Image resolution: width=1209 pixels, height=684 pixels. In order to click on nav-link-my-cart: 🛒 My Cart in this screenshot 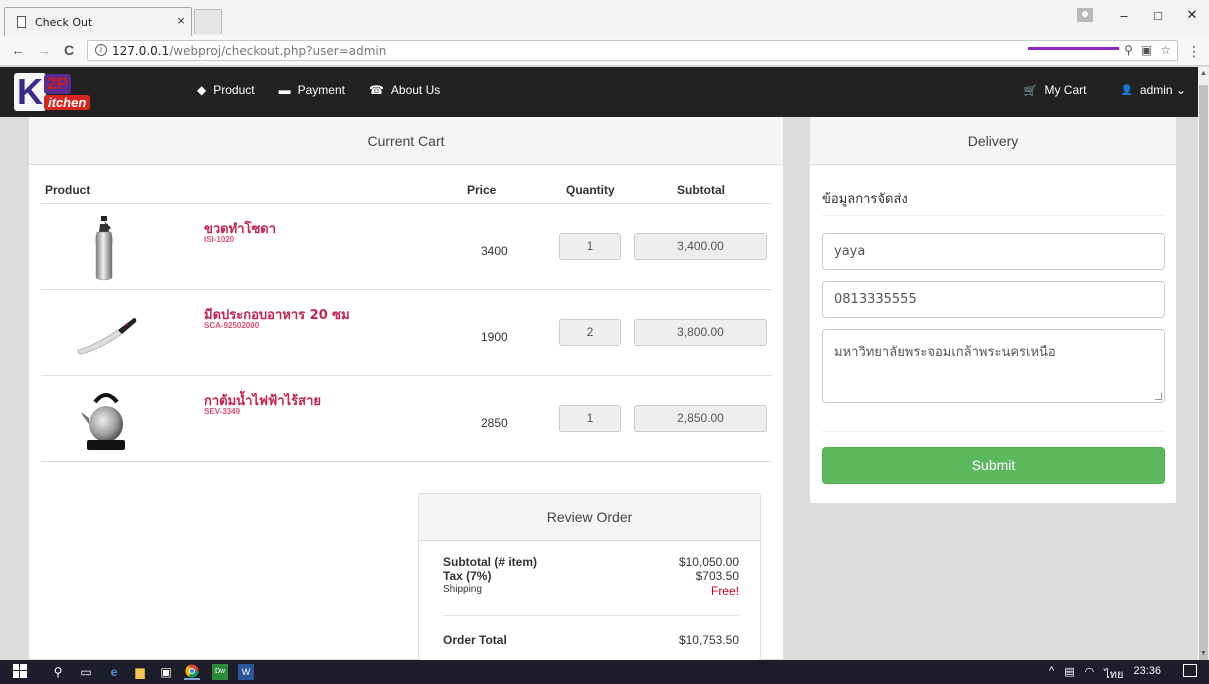, I will do `click(1055, 90)`.